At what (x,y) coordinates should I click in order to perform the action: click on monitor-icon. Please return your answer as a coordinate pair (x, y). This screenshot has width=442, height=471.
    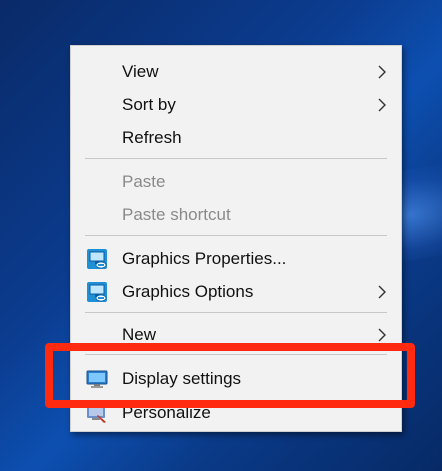
    Looking at the image, I should click on (97, 379).